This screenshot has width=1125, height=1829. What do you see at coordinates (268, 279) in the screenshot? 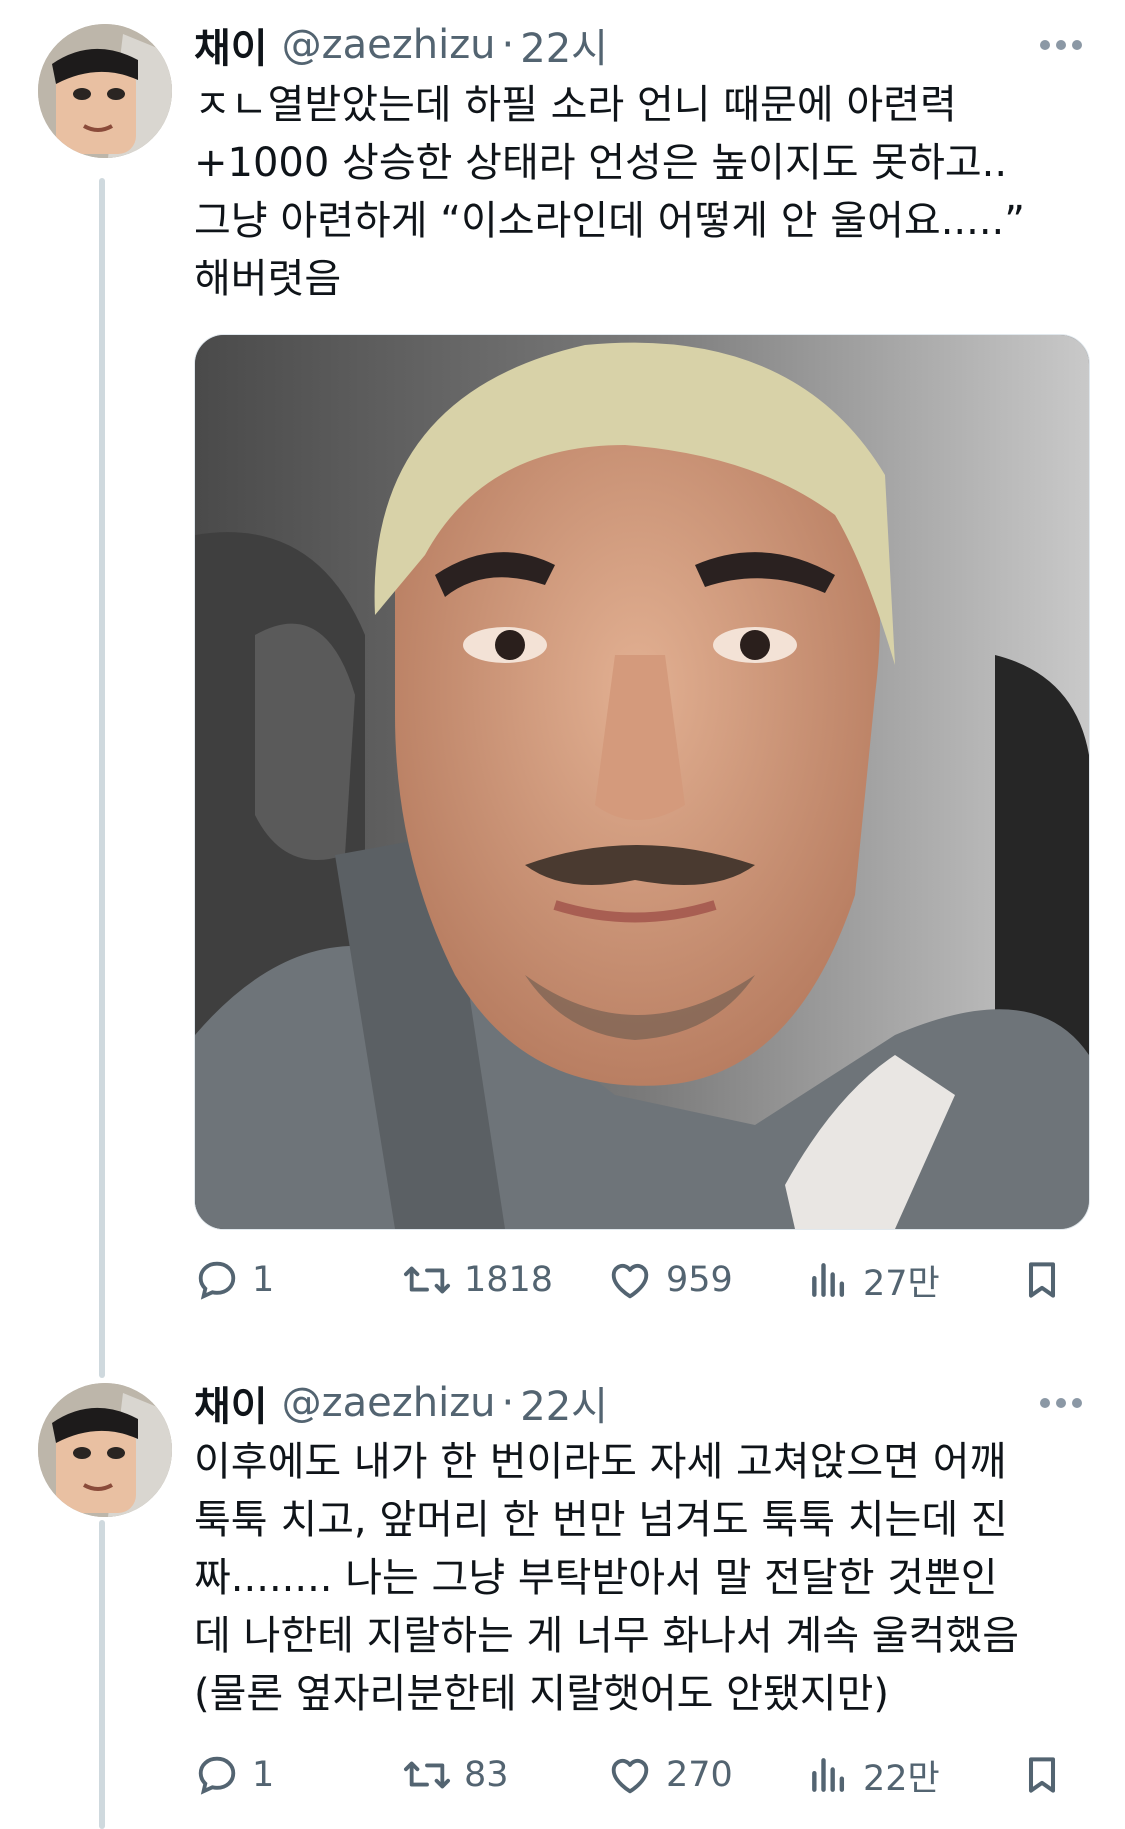
I see `tweet-text-line: 해버렷음` at bounding box center [268, 279].